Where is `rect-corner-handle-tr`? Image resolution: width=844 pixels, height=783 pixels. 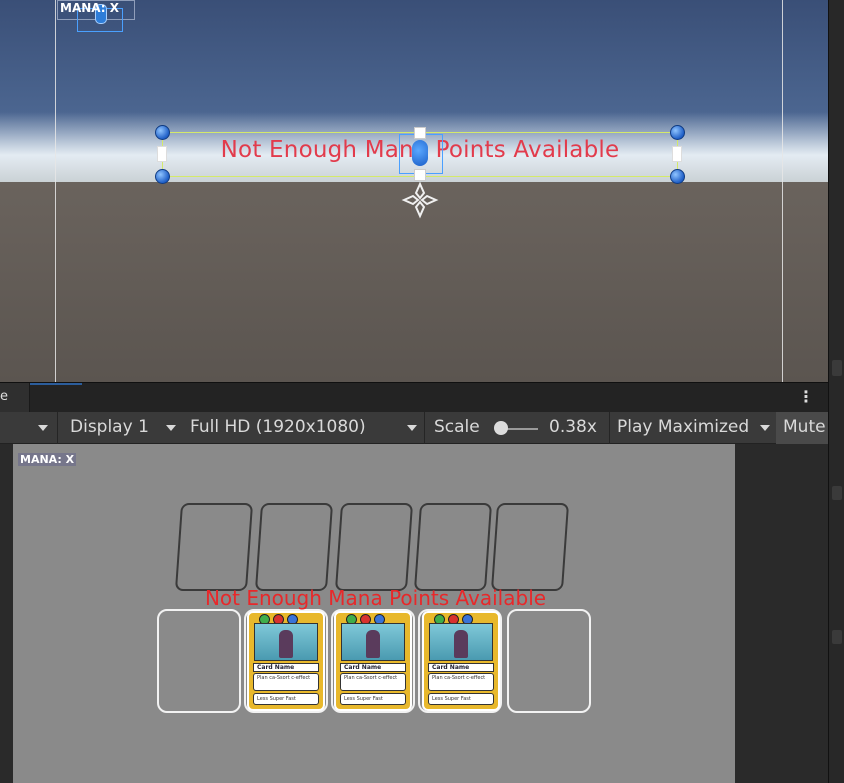
rect-corner-handle-tr is located at coordinates (677, 132).